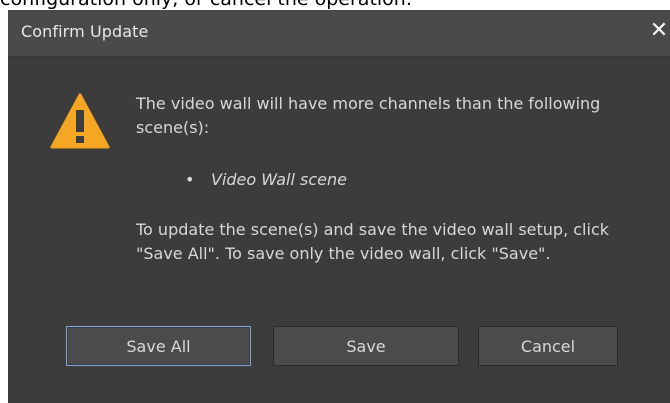  Describe the element at coordinates (548, 346) in the screenshot. I see `cancel-button: Cancel` at that location.